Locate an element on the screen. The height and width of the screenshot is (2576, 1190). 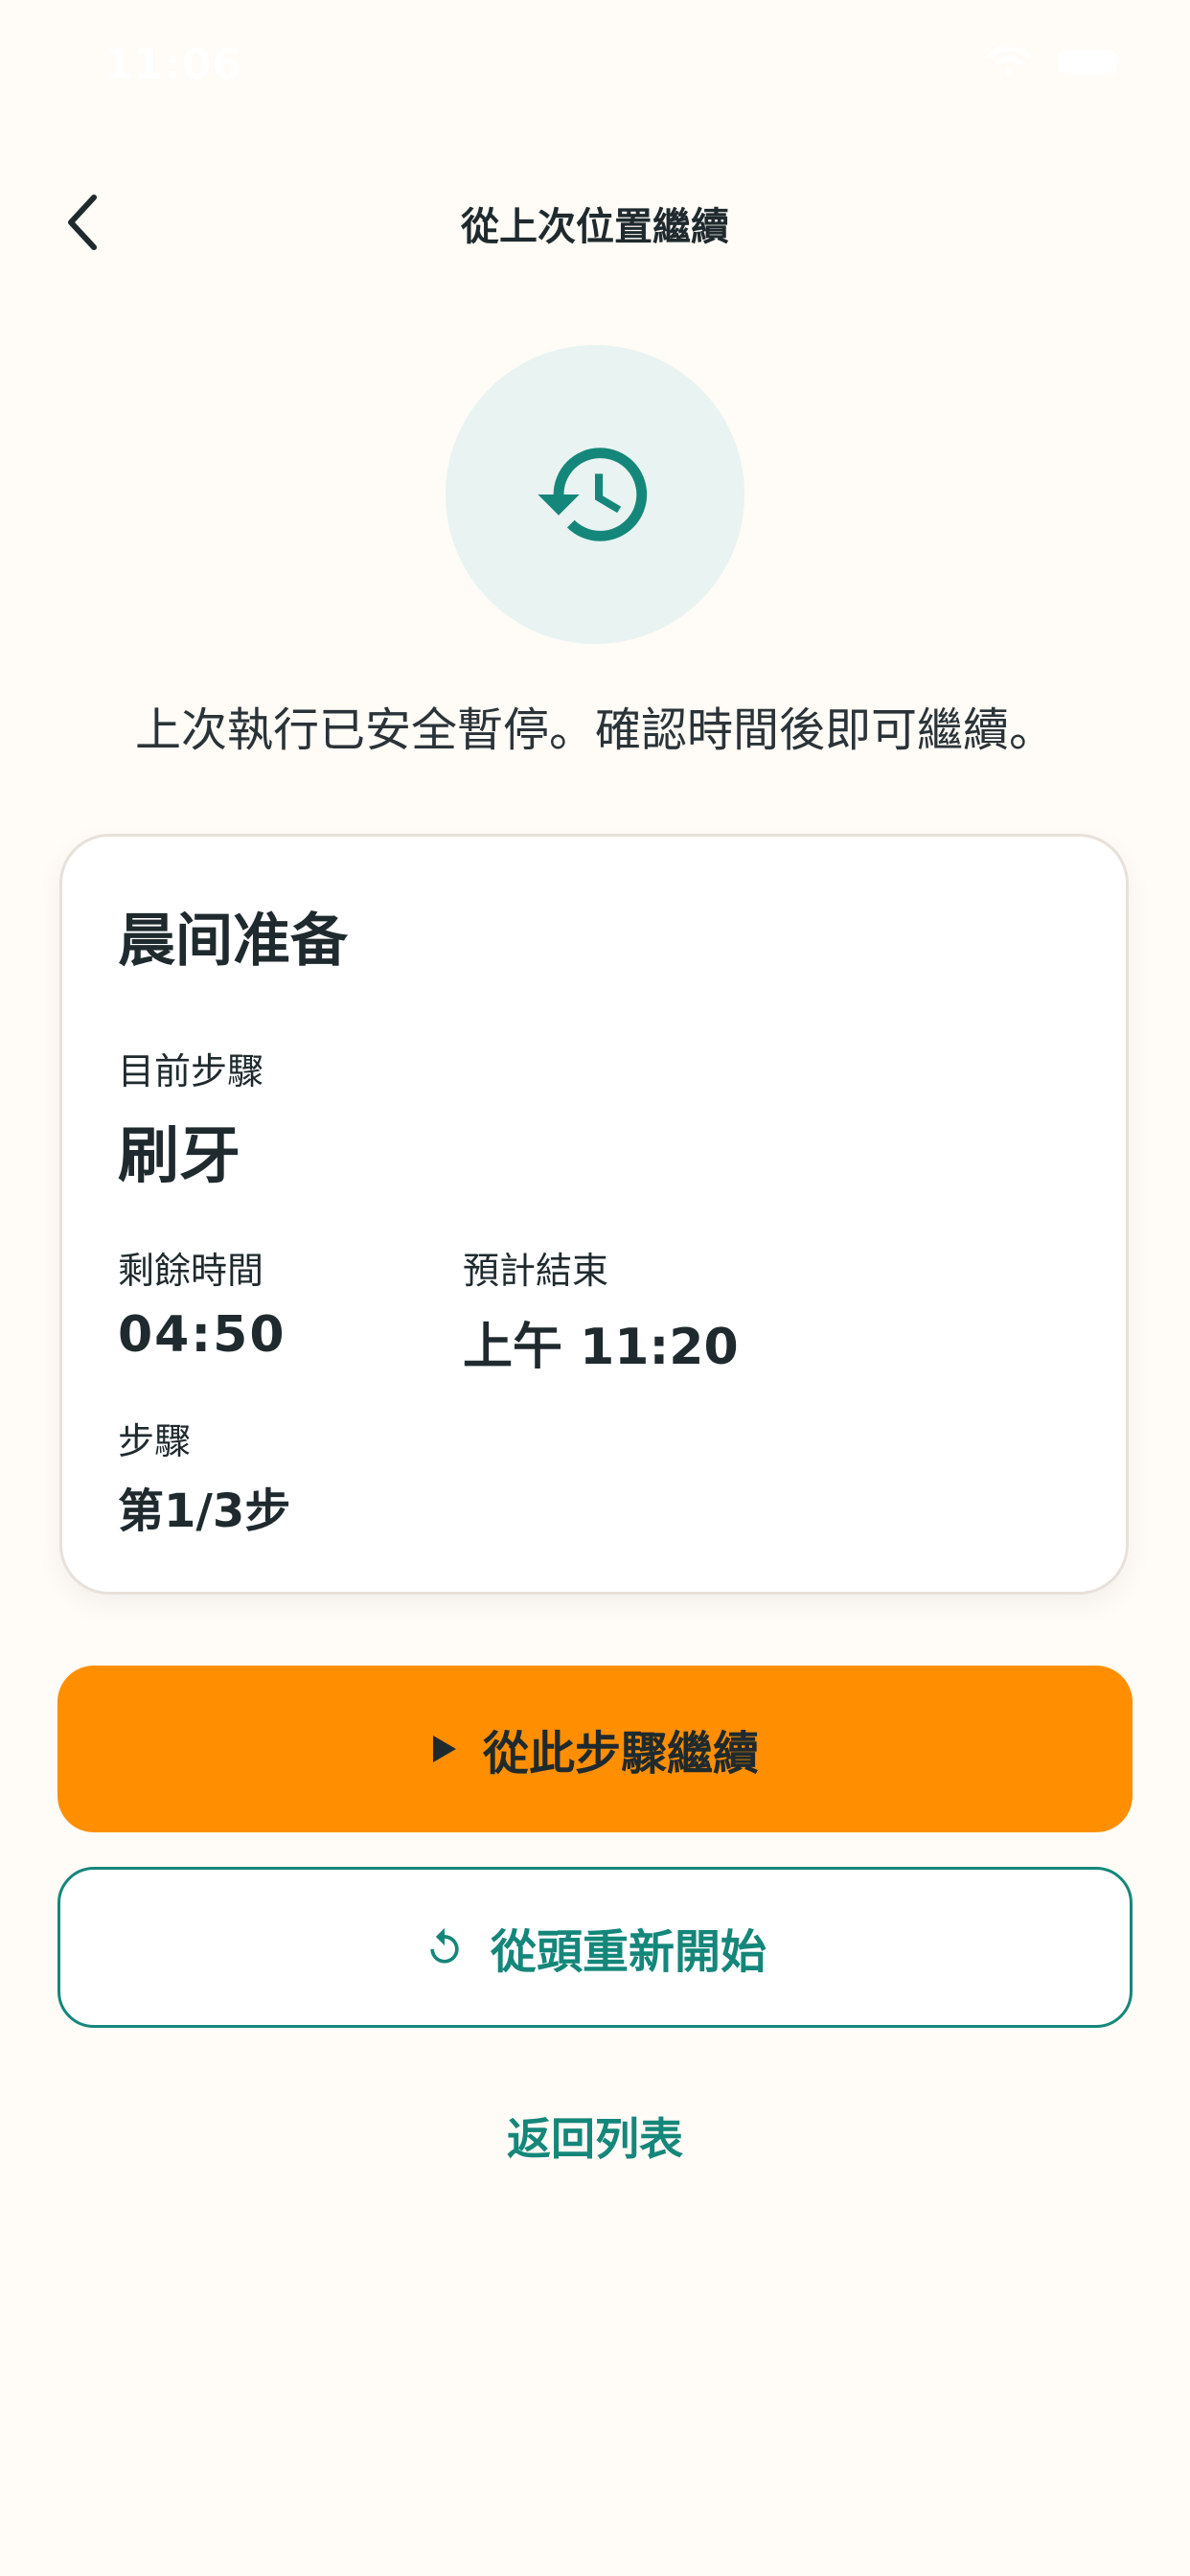
estimated-end-value: 上午 11:20 is located at coordinates (601, 1347).